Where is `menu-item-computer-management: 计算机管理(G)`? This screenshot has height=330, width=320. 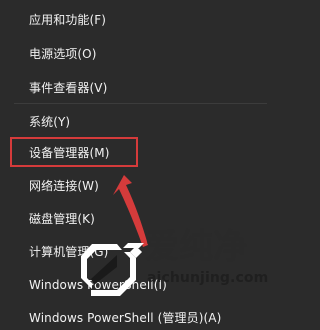
menu-item-computer-management: 计算机管理(G) is located at coordinates (68, 252).